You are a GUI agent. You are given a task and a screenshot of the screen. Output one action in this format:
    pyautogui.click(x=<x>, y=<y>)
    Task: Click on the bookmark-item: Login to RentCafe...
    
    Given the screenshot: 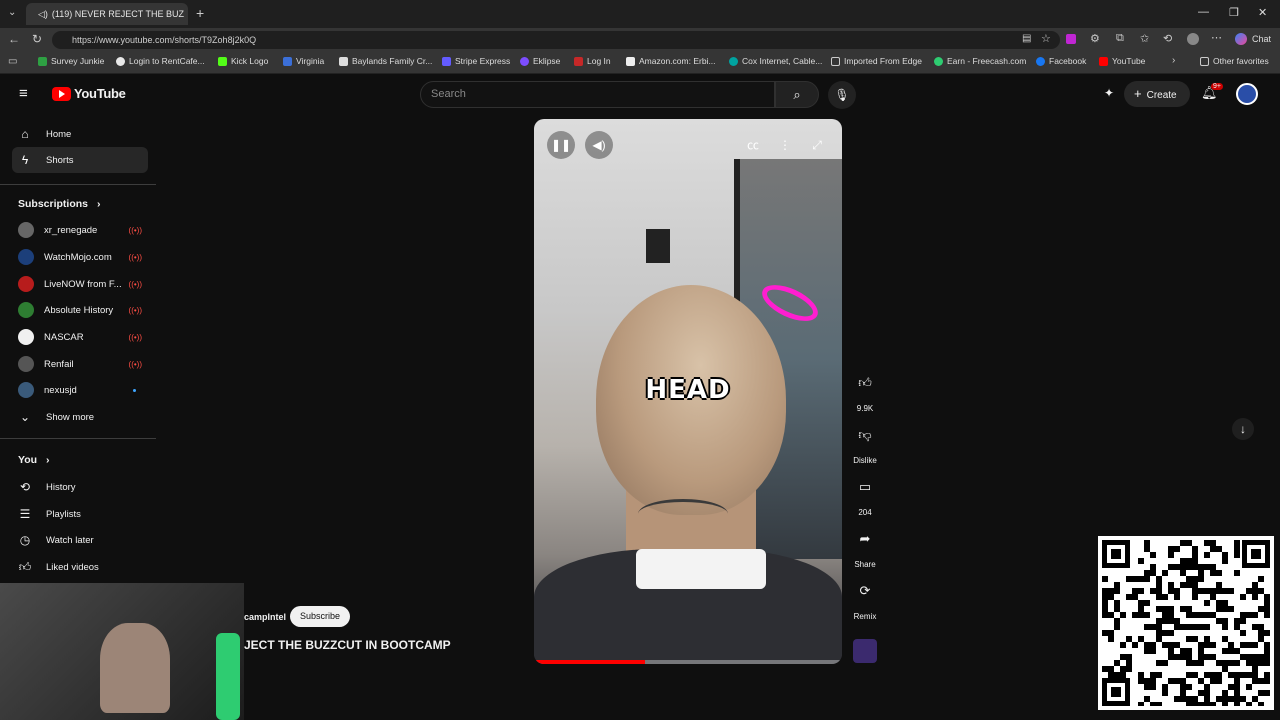 What is the action you would take?
    pyautogui.click(x=160, y=61)
    